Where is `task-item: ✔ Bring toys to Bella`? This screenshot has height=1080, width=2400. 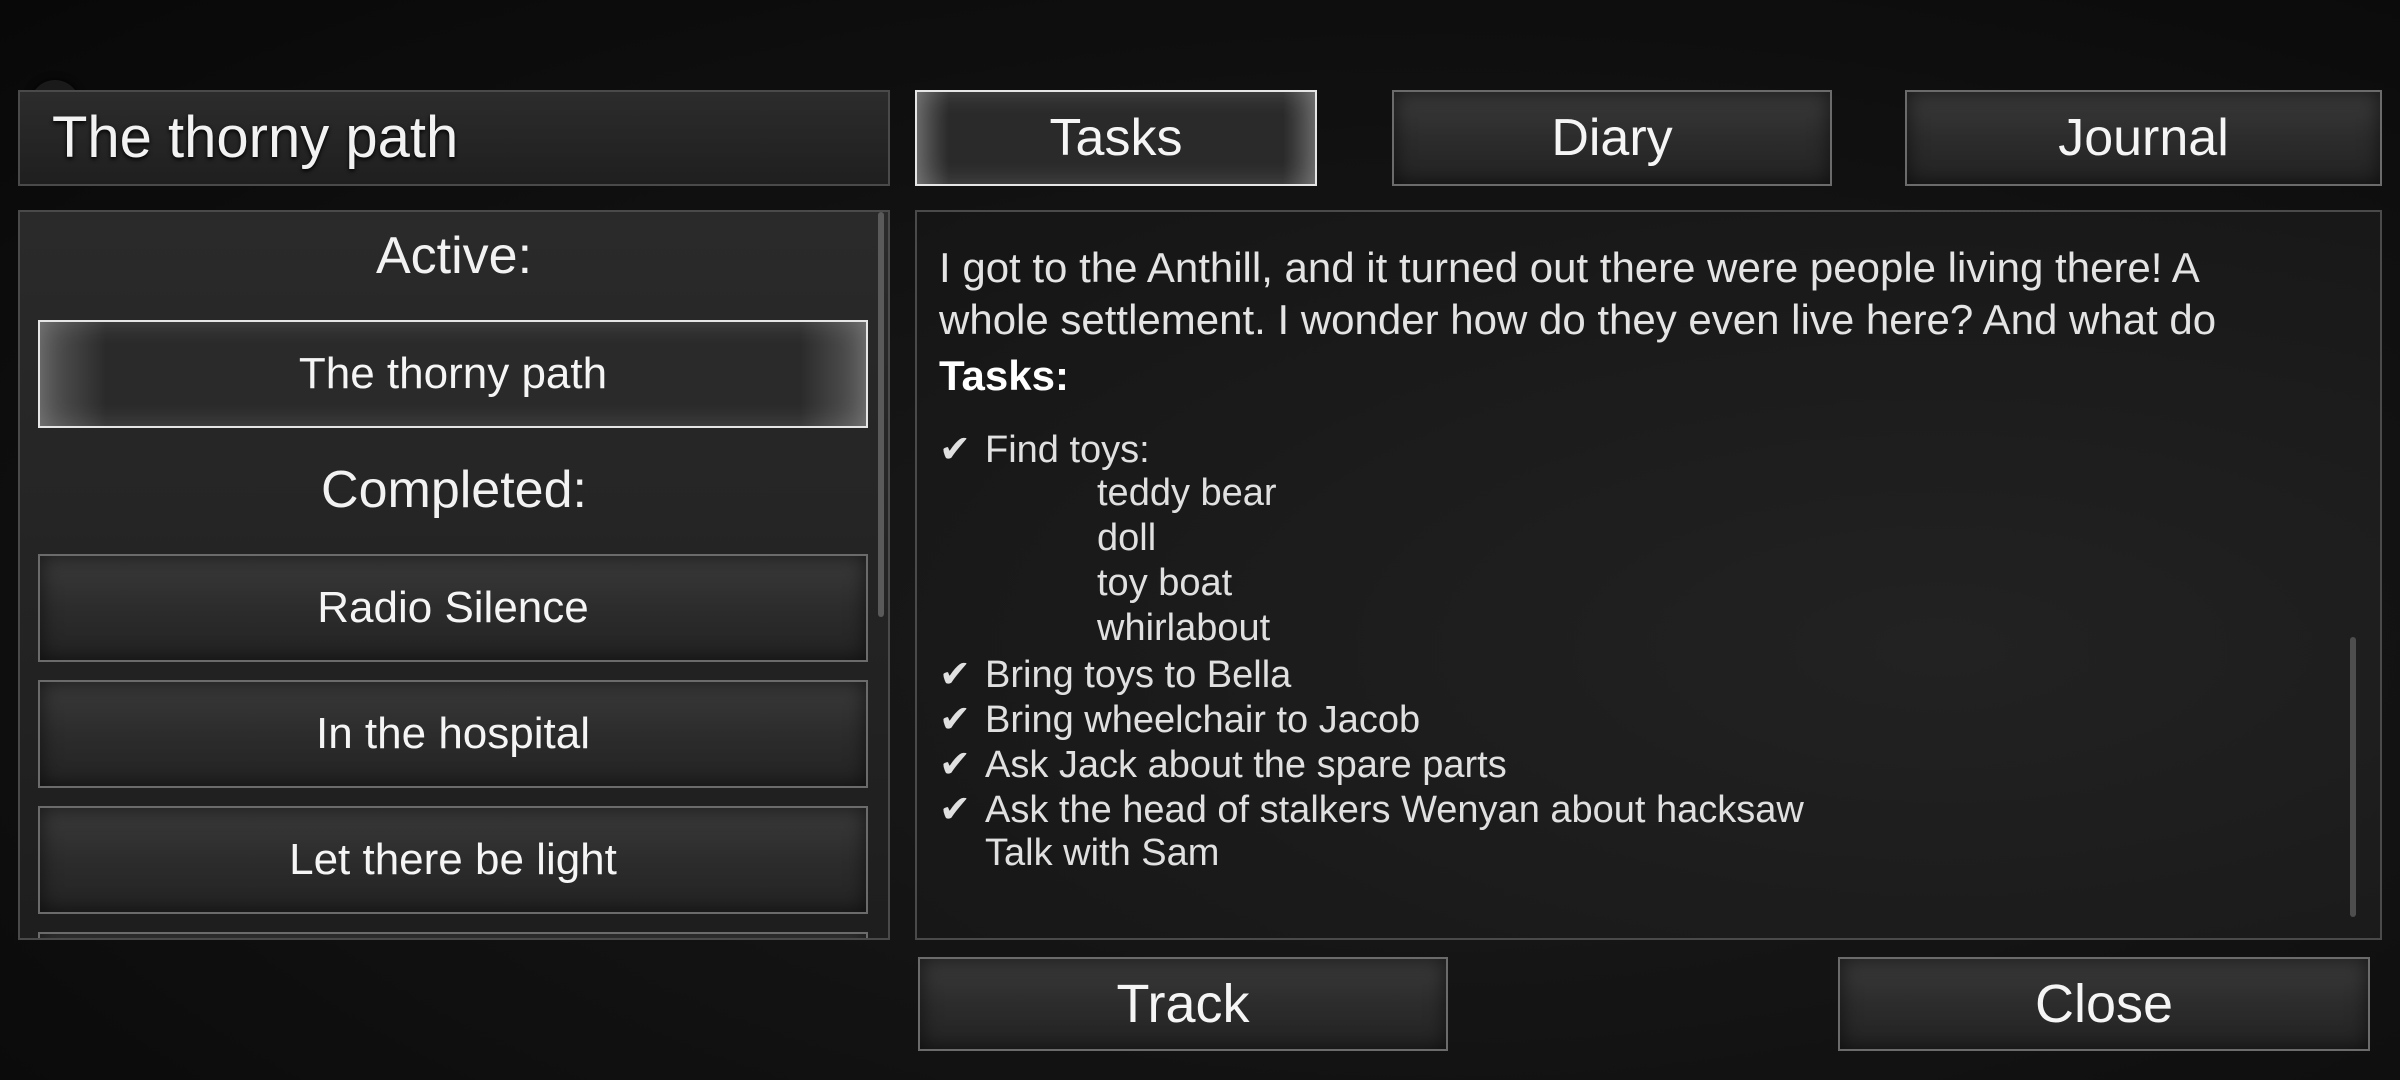
task-item: ✔ Bring toys to Bella is located at coordinates (1115, 674).